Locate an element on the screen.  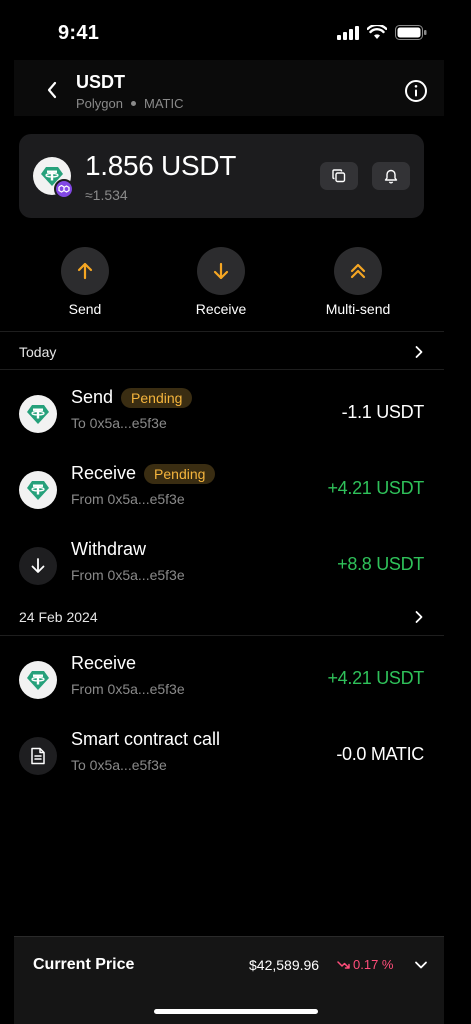
transaction-amount: -1.1 USDT is located at coordinates (383, 412).